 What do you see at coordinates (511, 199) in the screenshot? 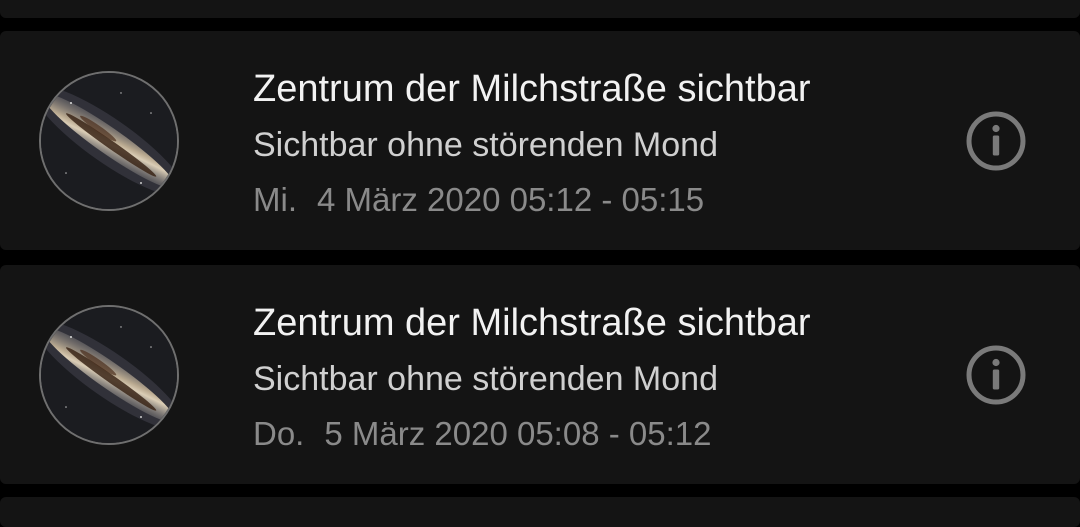
I see `event-date-time: 4 März 2020 05:12 - 05:15` at bounding box center [511, 199].